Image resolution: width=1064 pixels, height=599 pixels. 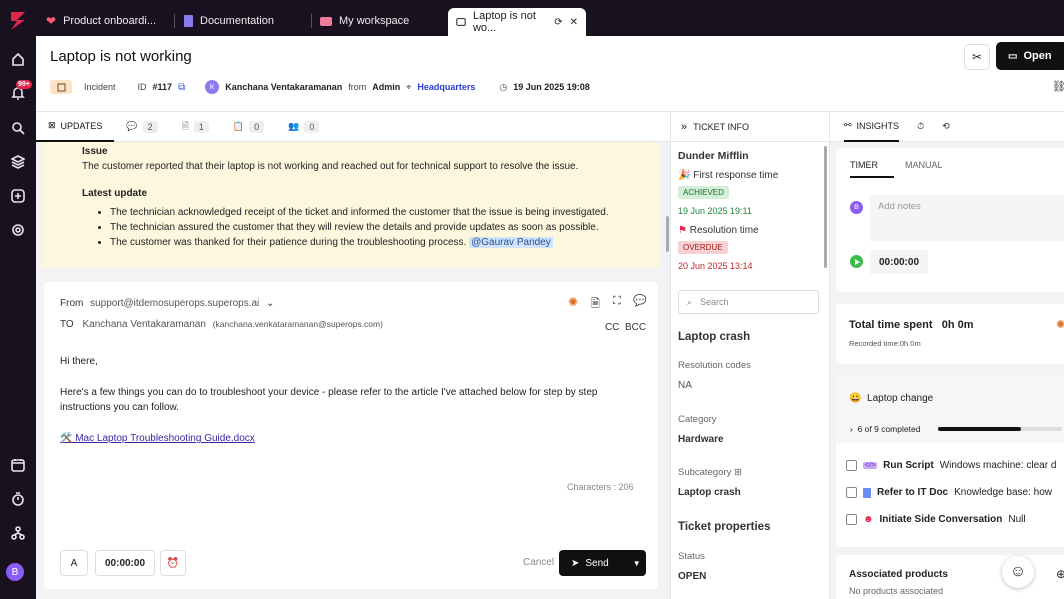 What do you see at coordinates (701, 439) in the screenshot?
I see `category-value: Hardware` at bounding box center [701, 439].